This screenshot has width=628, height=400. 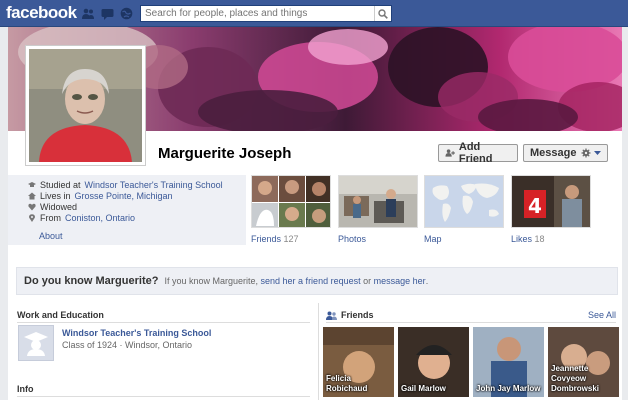 I want to click on education-icon, so click(x=32, y=184).